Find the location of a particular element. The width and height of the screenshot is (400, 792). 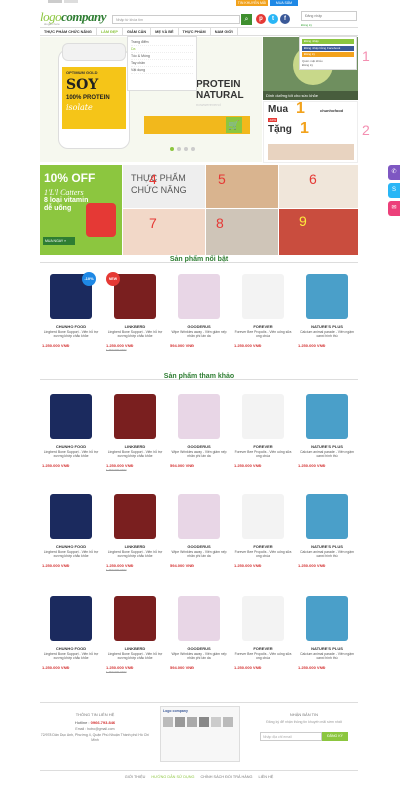

tile-mother-baby: 7 is located at coordinates (164, 232).